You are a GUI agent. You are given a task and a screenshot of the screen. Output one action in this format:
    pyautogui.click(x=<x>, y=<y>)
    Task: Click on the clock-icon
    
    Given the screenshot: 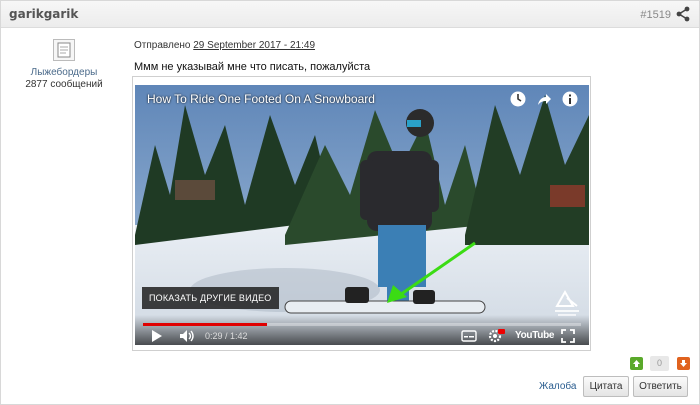 What is the action you would take?
    pyautogui.click(x=518, y=99)
    